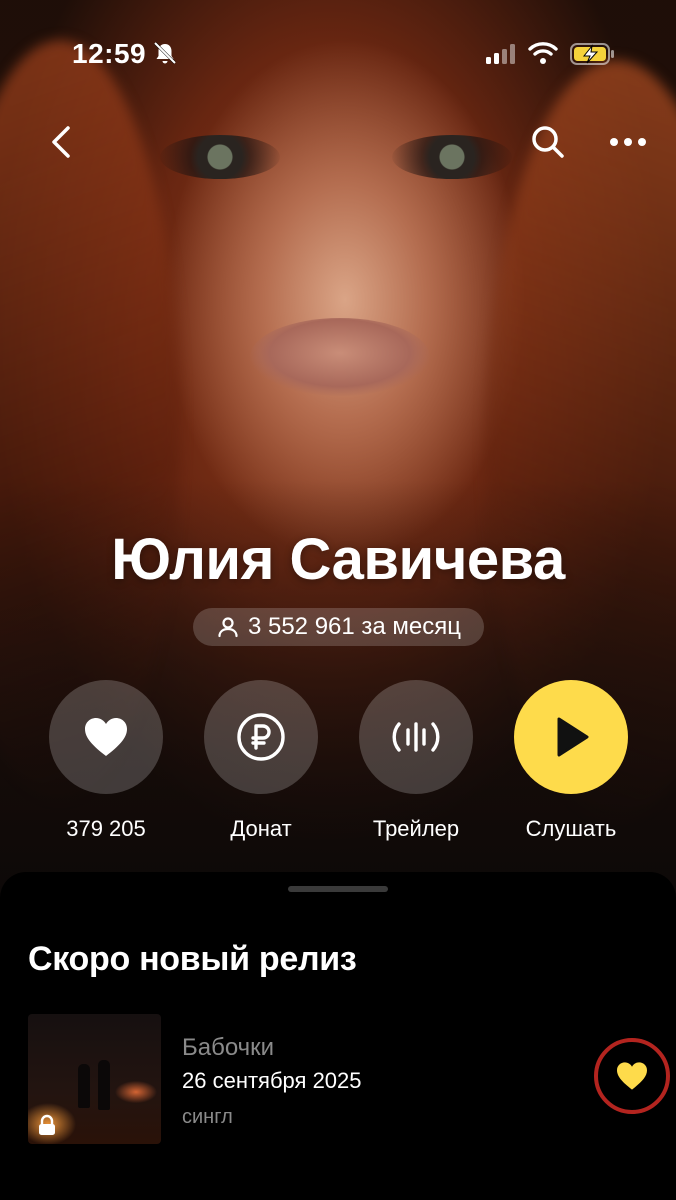 The height and width of the screenshot is (1200, 676). What do you see at coordinates (452, 157) in the screenshot?
I see `hero-eye-right` at bounding box center [452, 157].